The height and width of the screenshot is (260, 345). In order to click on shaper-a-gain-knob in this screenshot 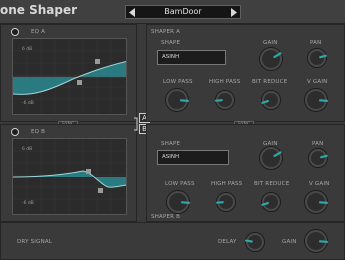, I will do `click(271, 59)`.